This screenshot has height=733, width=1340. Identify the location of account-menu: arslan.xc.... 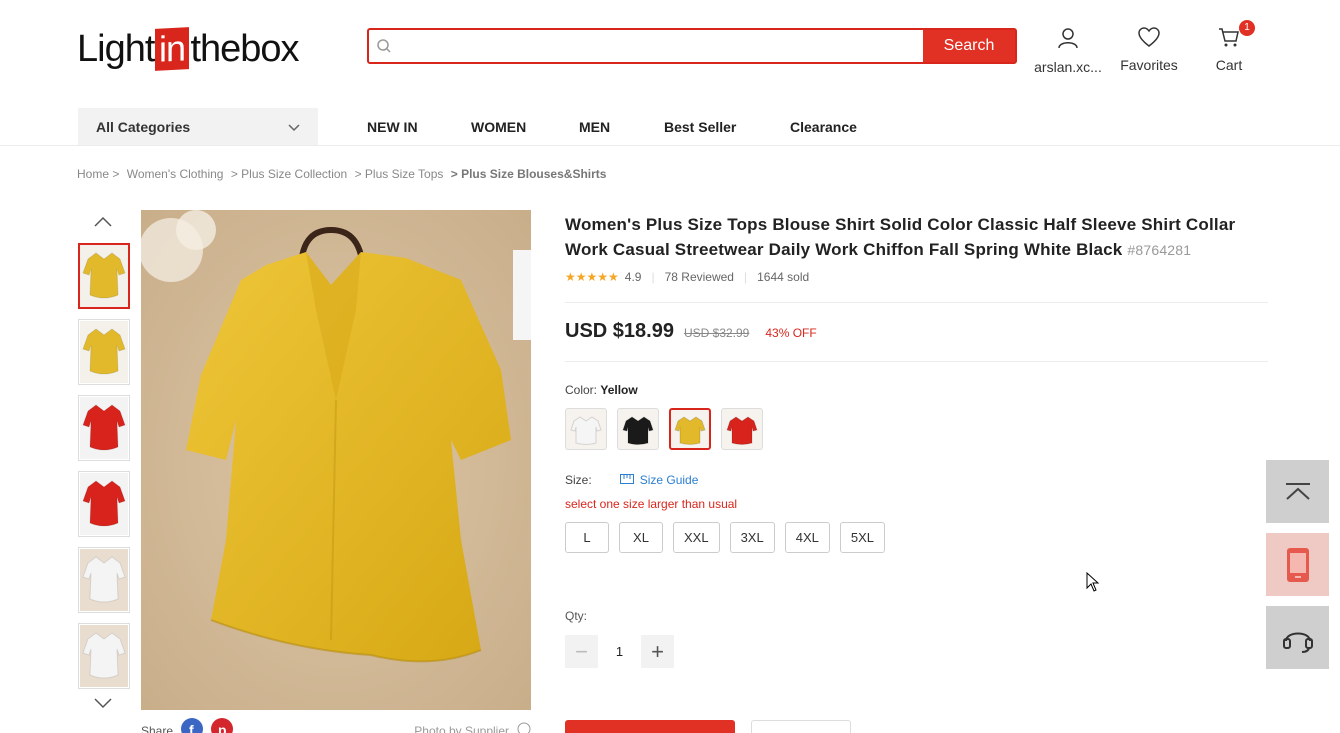
(1068, 50).